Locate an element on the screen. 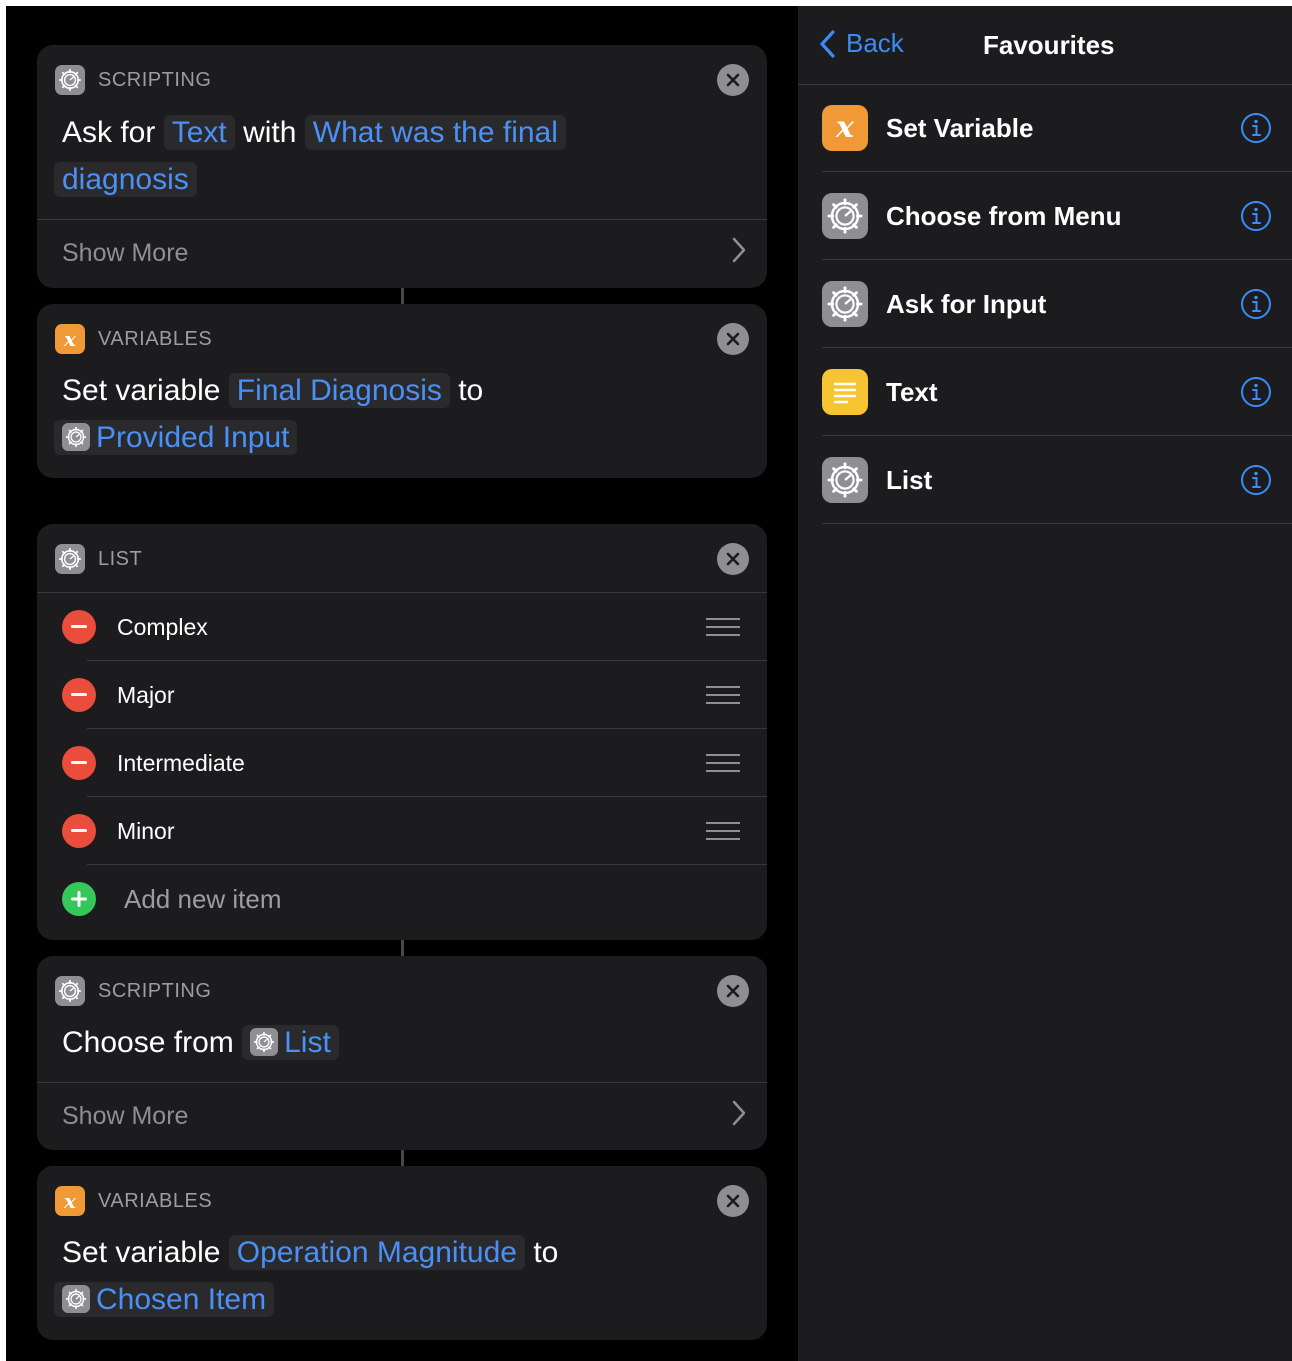 The height and width of the screenshot is (1361, 1292). list-item: Intermediate is located at coordinates (414, 763).